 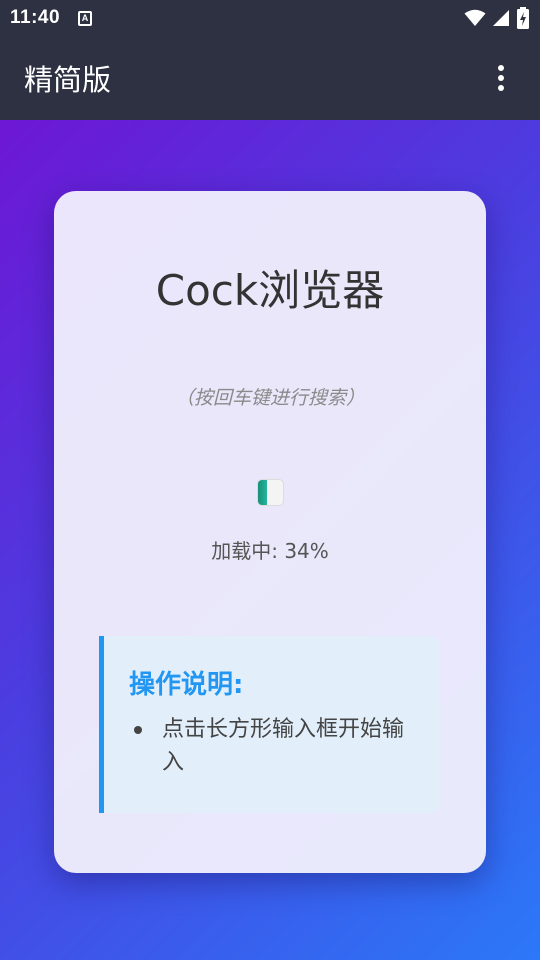 I want to click on instructions-title: 操作说明:, so click(x=186, y=685).